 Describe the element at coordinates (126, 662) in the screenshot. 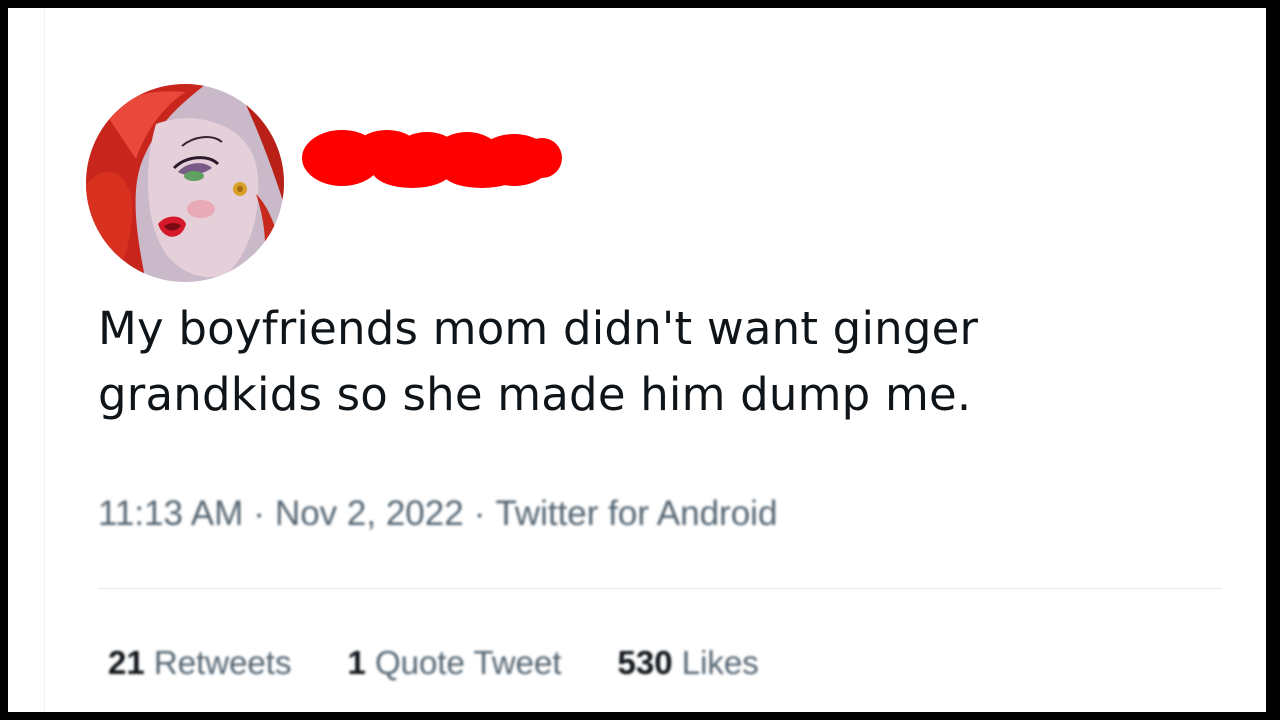

I see `retweets-count: 21` at that location.